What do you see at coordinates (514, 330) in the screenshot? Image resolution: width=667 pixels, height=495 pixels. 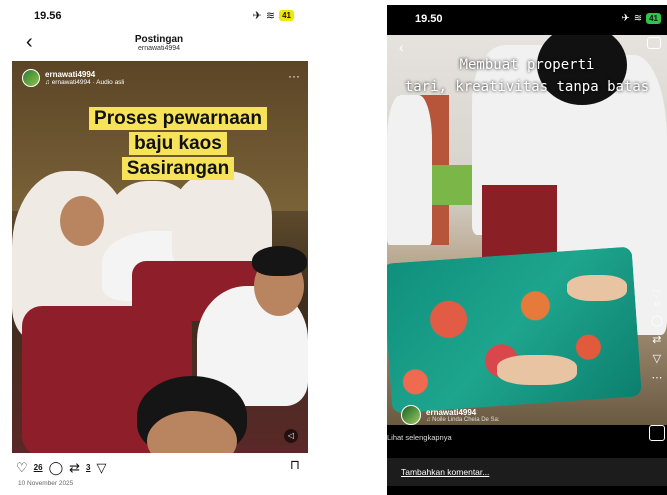 I see `sasirangan-fabric` at bounding box center [514, 330].